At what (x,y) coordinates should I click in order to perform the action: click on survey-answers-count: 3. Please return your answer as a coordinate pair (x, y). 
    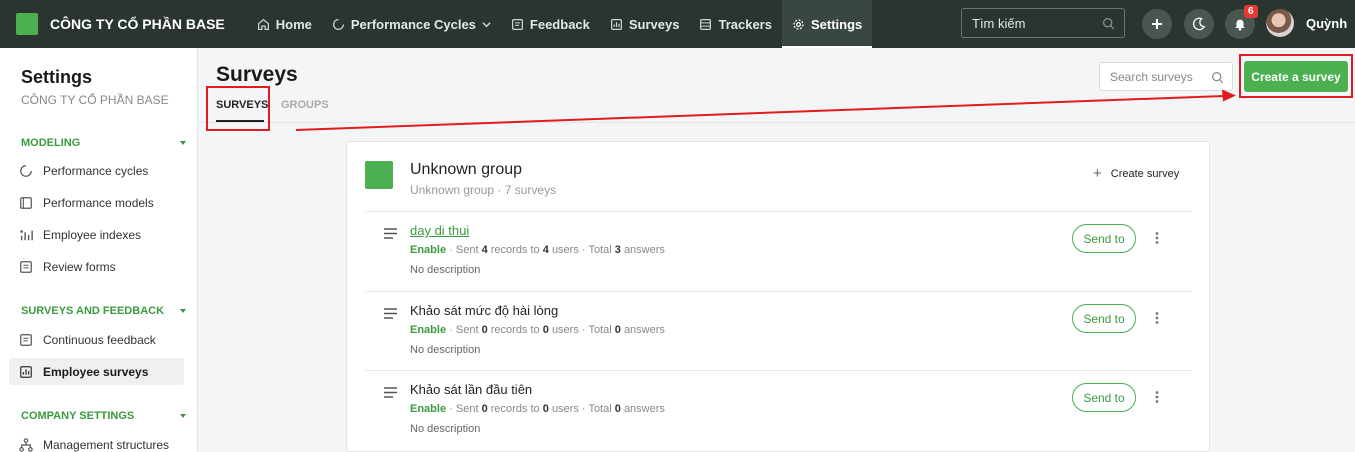
    Looking at the image, I should click on (617, 250).